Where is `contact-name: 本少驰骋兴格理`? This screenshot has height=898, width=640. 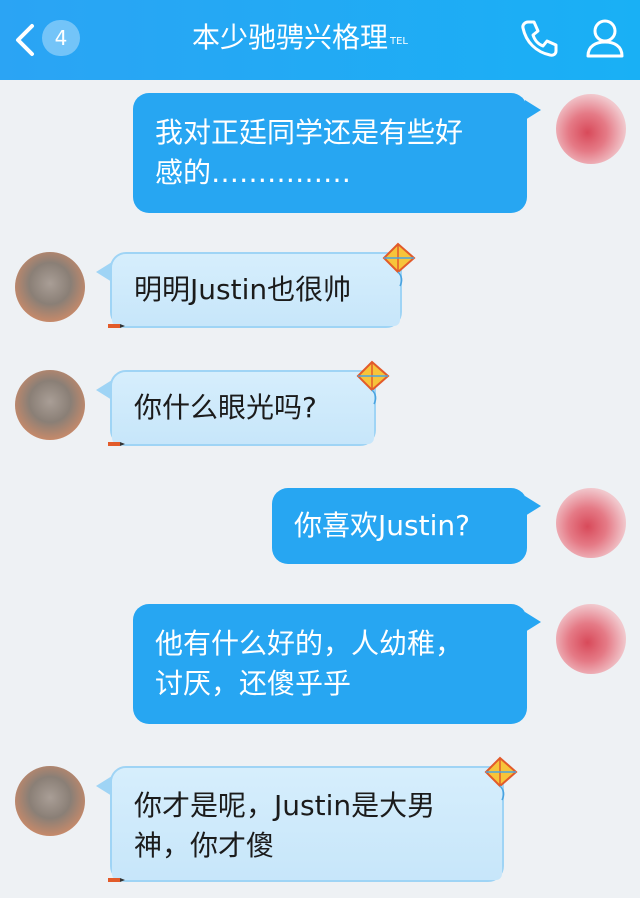 contact-name: 本少驰骋兴格理 is located at coordinates (289, 37).